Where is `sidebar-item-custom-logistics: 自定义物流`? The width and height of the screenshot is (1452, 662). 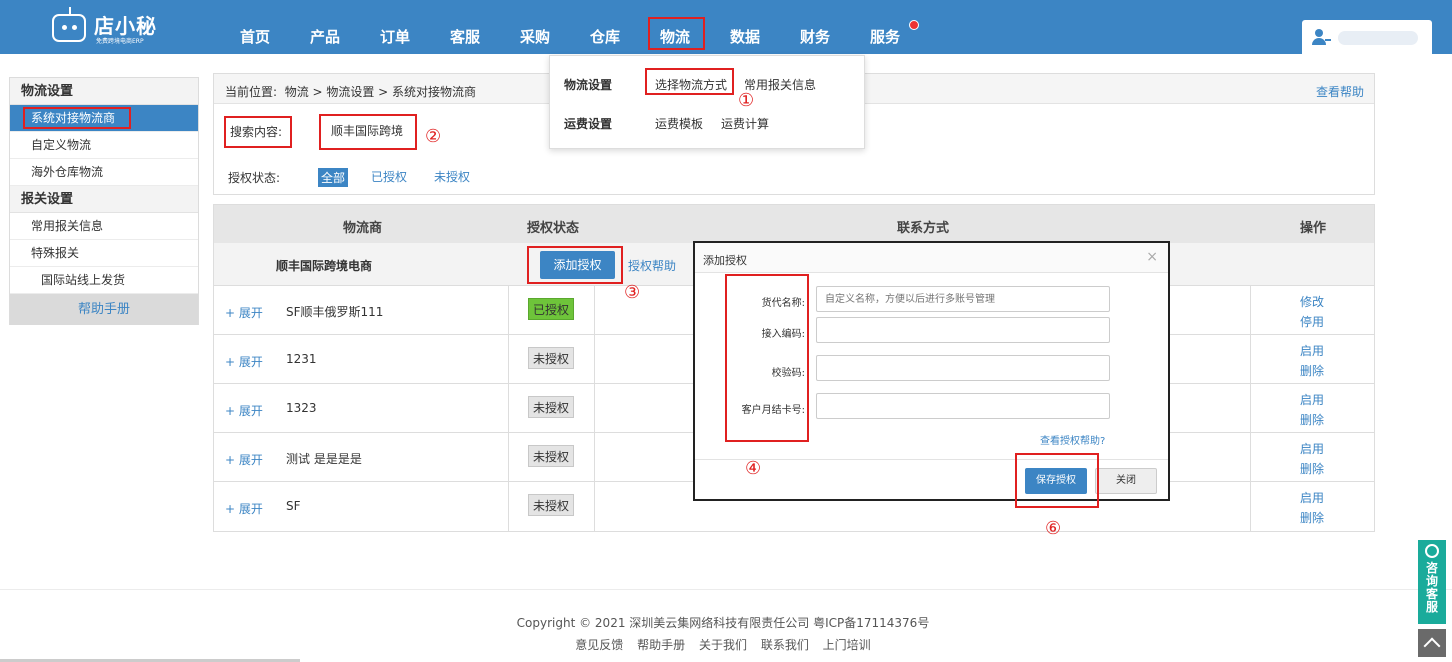
sidebar-item-custom-logistics: 自定义物流 is located at coordinates (104, 145).